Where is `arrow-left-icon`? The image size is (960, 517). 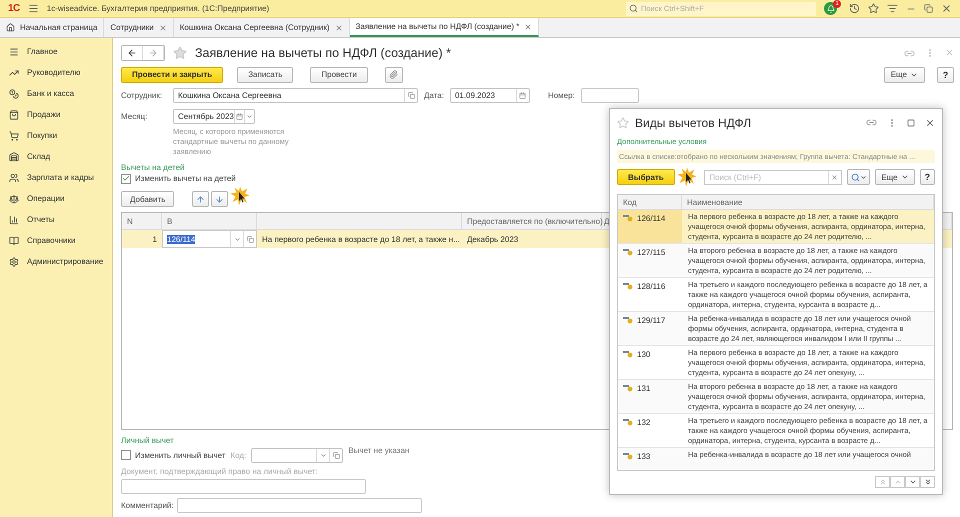 arrow-left-icon is located at coordinates (132, 53).